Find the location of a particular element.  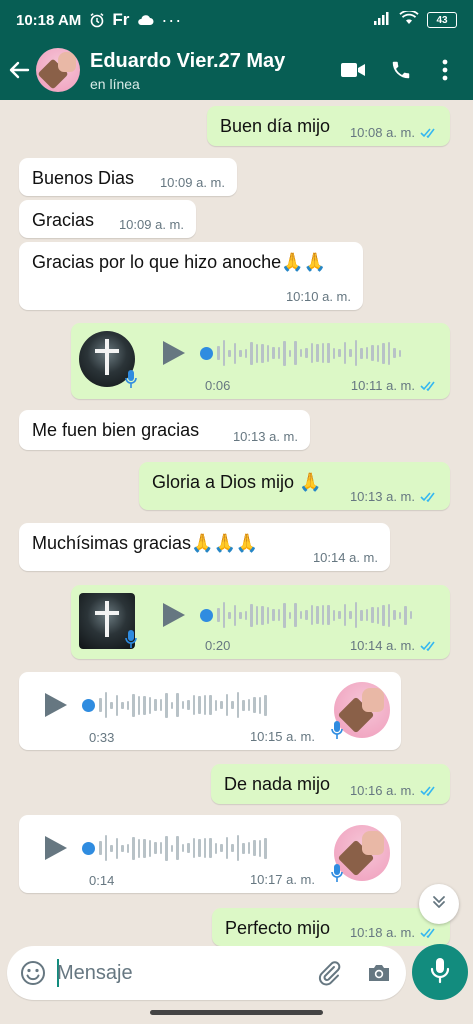

message-outgoing: Gloria a Dios mijo 🙏 10:13 a. m. is located at coordinates (294, 486).